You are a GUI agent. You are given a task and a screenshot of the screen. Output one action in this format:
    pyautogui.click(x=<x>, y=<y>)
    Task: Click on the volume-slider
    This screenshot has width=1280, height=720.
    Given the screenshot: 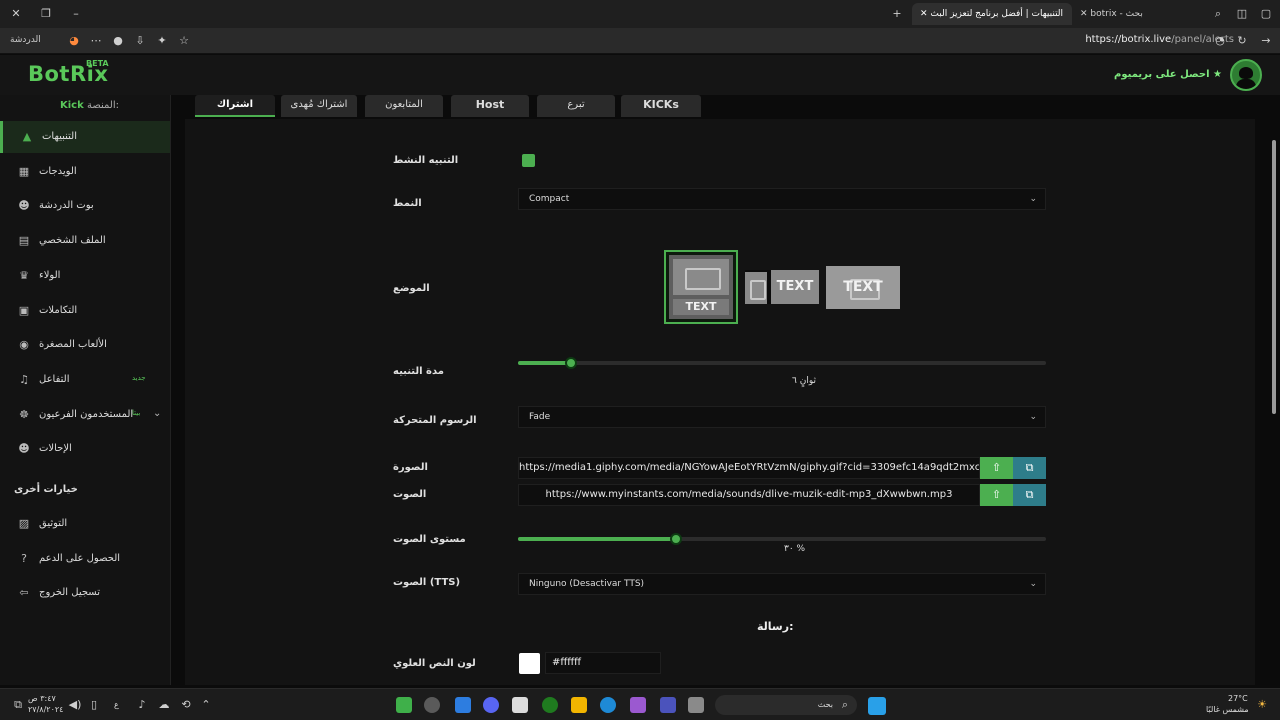 What is the action you would take?
    pyautogui.click(x=782, y=539)
    